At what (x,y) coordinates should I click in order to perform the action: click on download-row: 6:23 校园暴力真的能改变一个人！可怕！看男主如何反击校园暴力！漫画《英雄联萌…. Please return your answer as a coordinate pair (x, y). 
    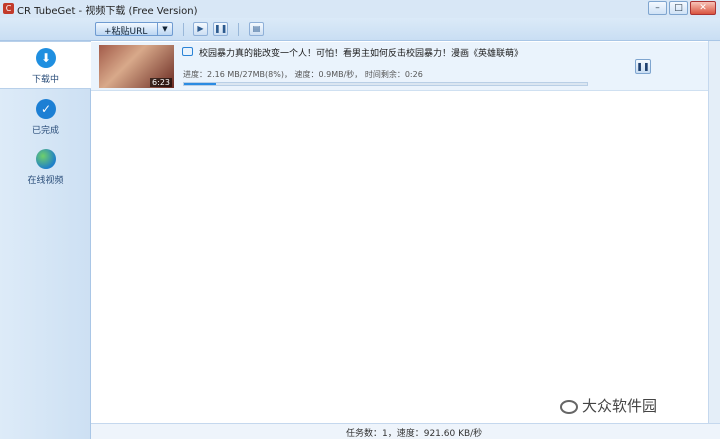
    Looking at the image, I should click on (399, 66).